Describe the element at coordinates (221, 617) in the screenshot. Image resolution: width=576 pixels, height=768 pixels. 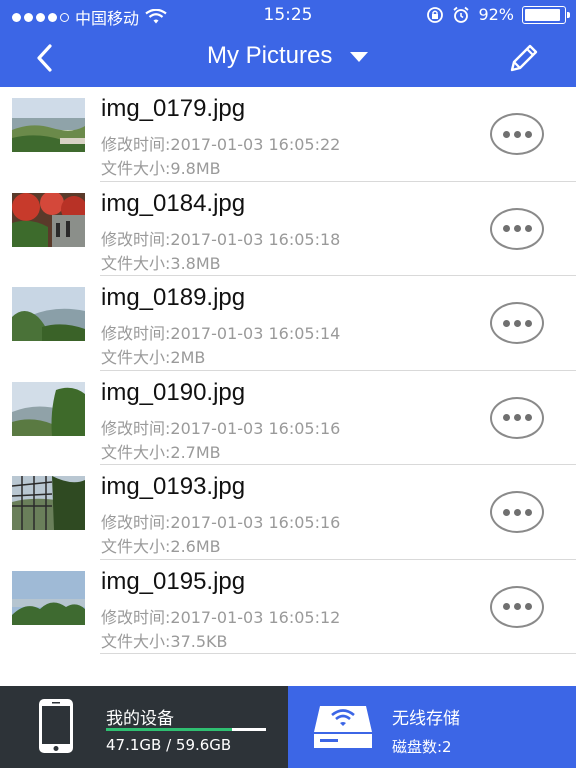
I see `modified-time: 修改时间:2017-01-03 16:05:12` at that location.